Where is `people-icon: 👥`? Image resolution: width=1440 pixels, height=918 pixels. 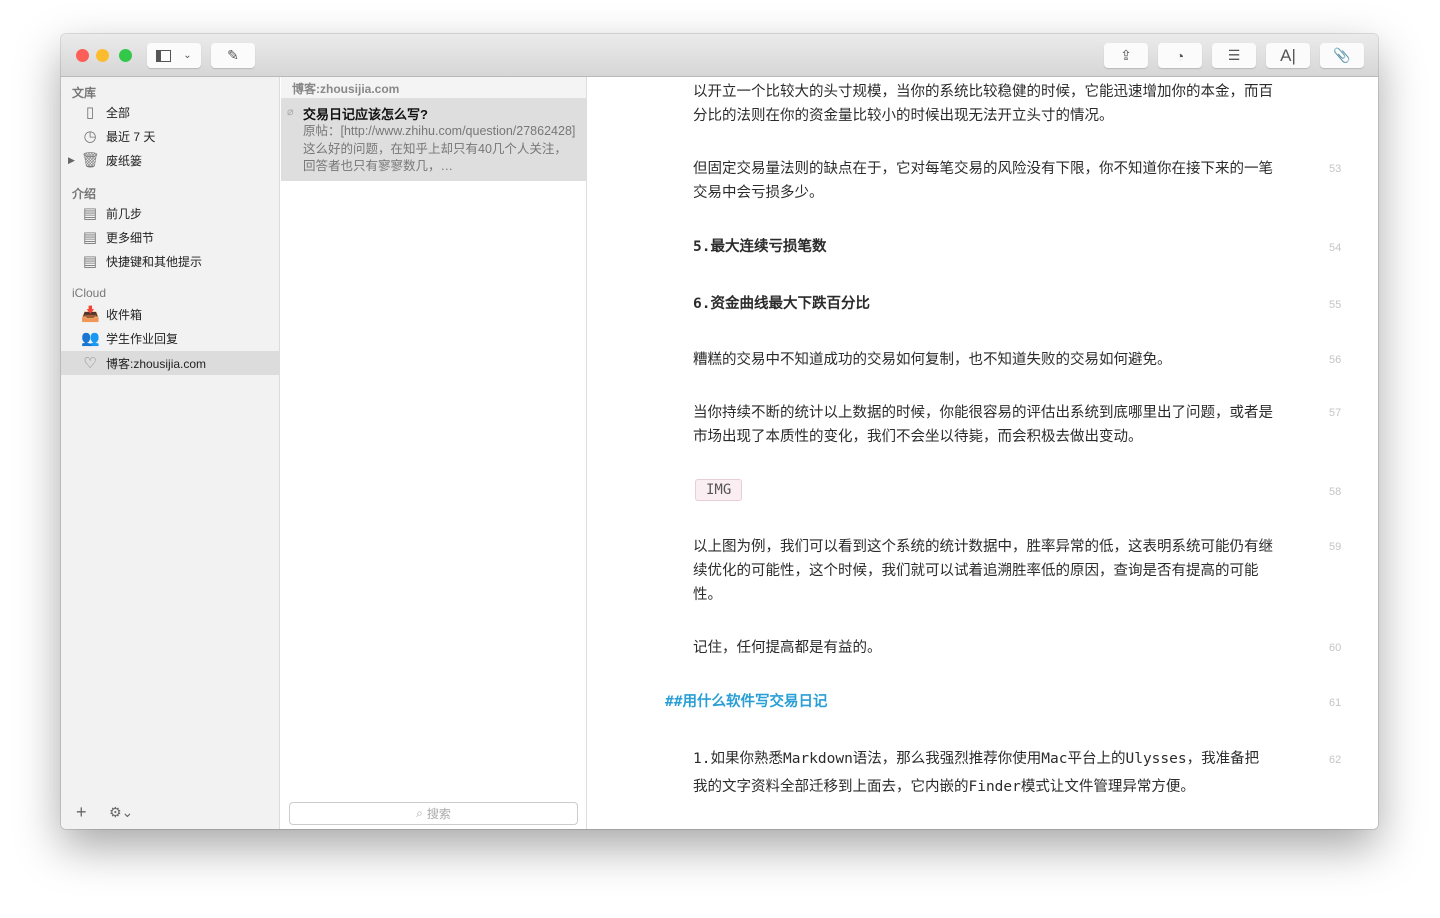 people-icon: 👥 is located at coordinates (90, 338).